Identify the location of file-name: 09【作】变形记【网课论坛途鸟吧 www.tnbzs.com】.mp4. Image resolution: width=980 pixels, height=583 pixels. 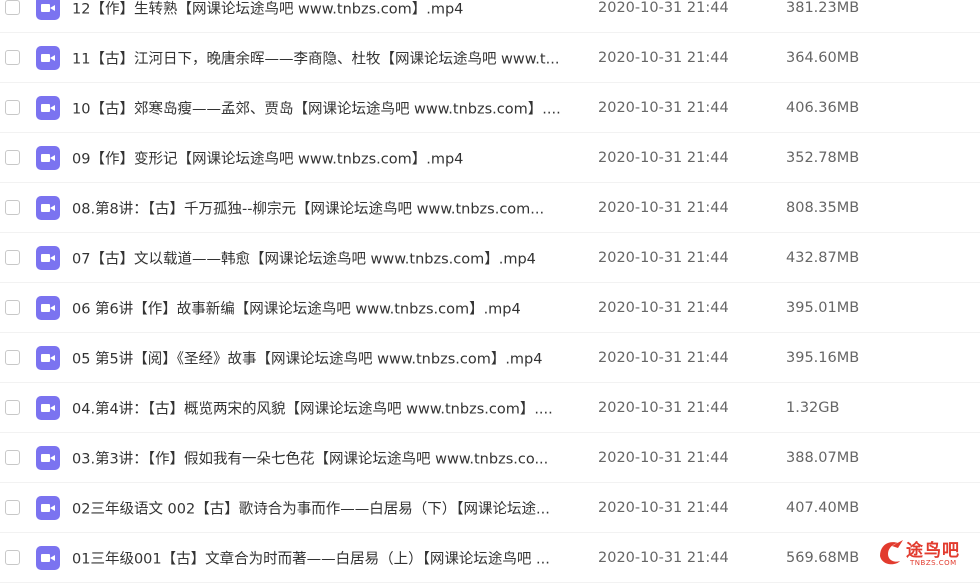
(327, 158).